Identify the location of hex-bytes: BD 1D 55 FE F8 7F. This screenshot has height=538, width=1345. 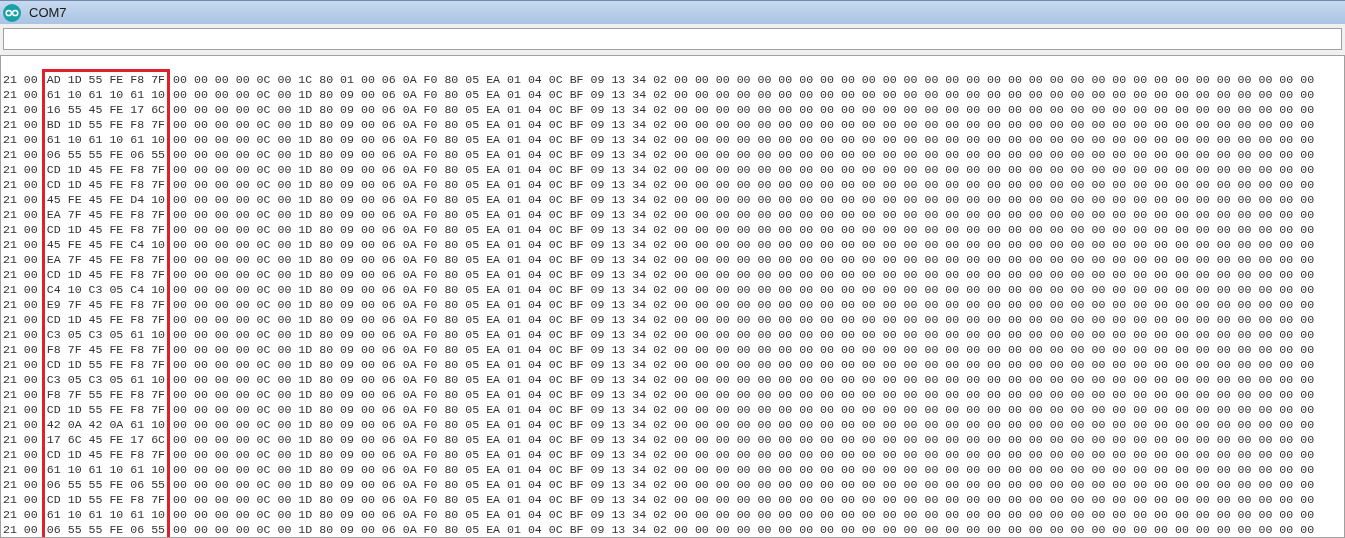
(106, 124).